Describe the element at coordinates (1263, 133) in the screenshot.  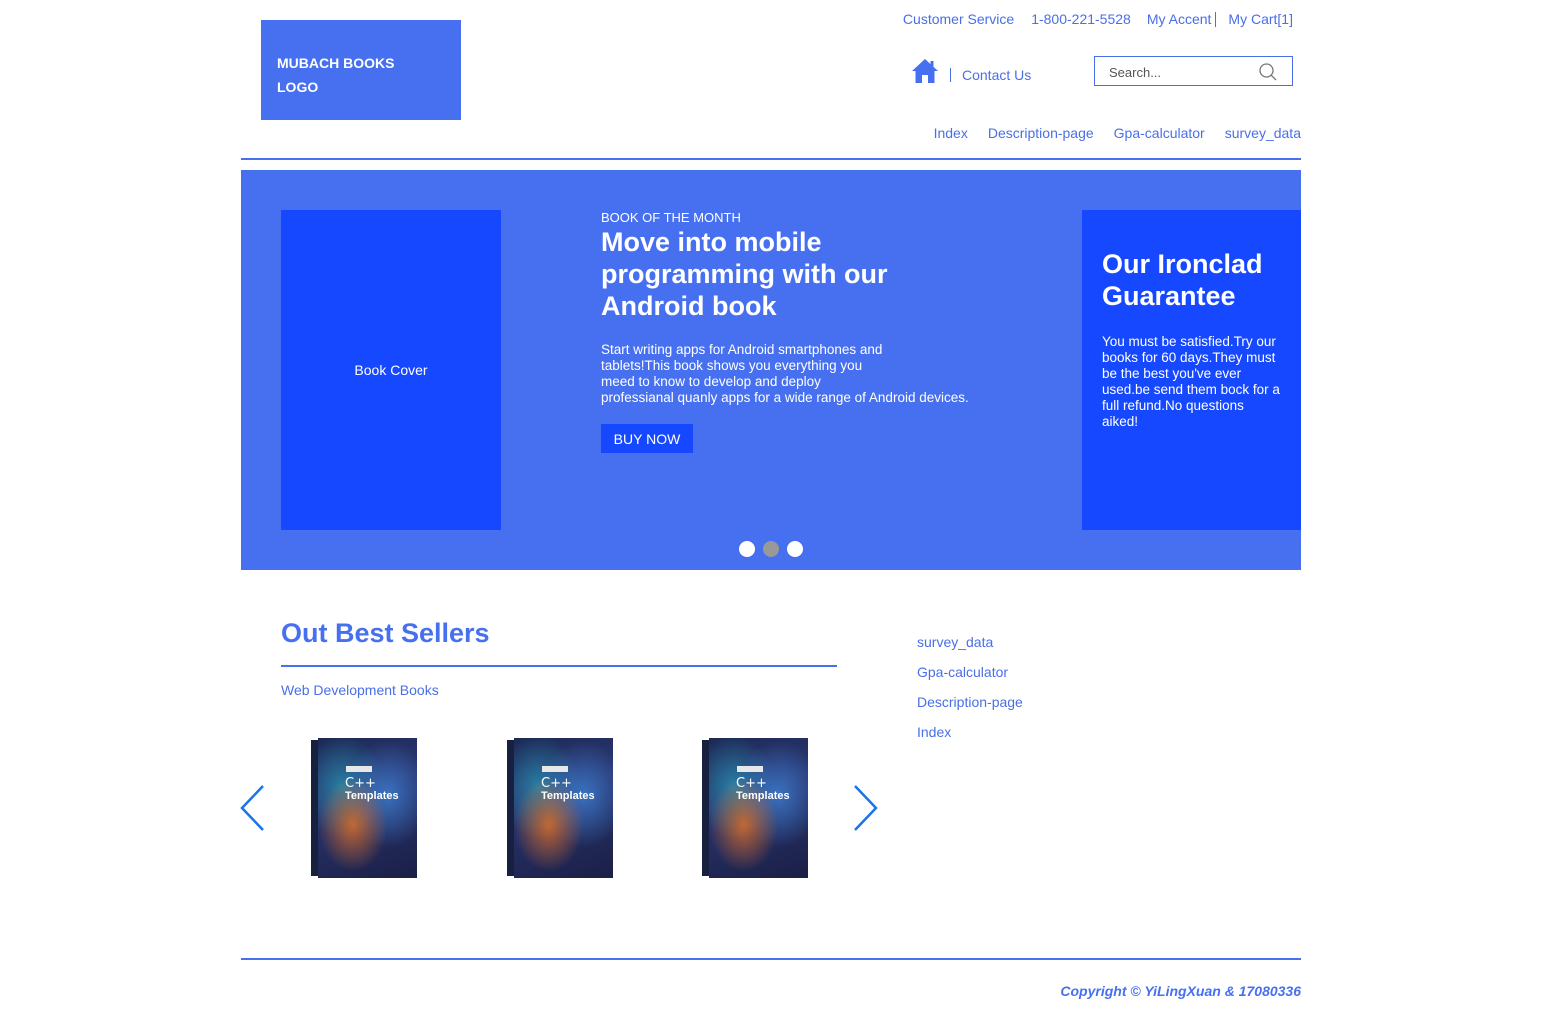
I see `nav-survey-data: survey_data` at that location.